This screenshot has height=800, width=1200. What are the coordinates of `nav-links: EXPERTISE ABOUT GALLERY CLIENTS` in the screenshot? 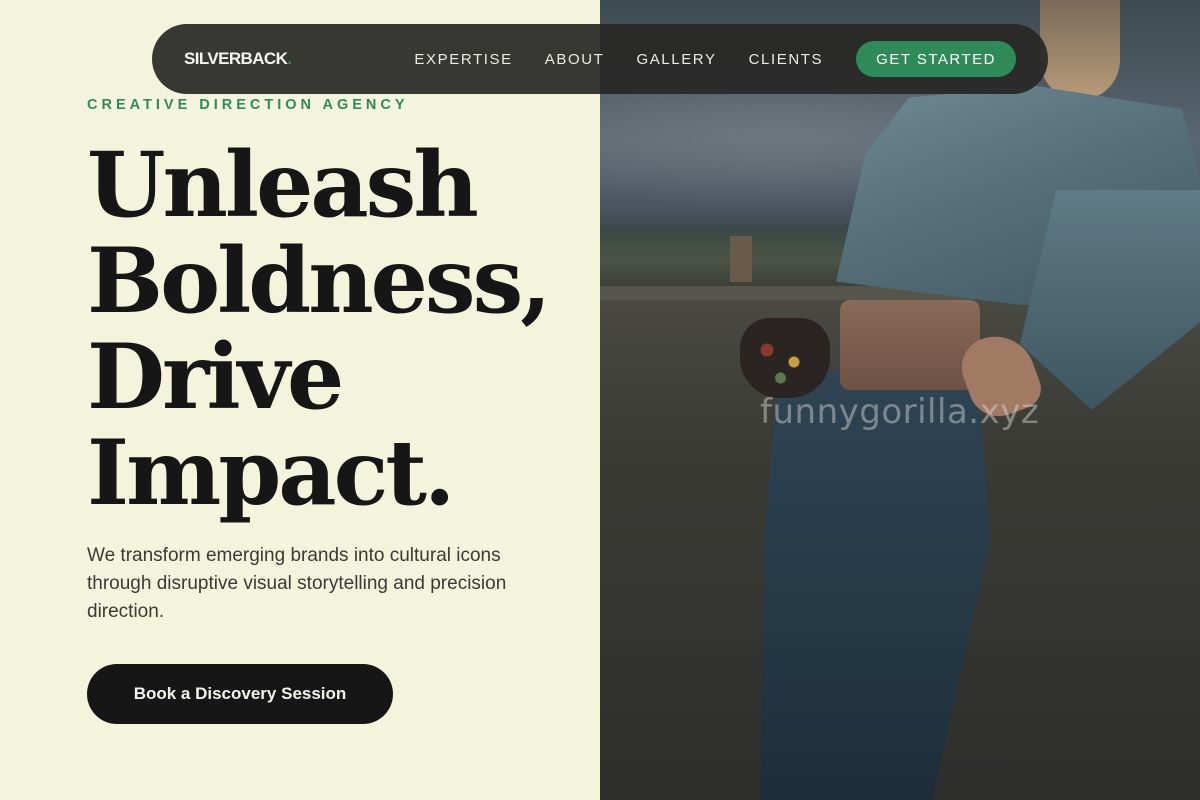 It's located at (618, 59).